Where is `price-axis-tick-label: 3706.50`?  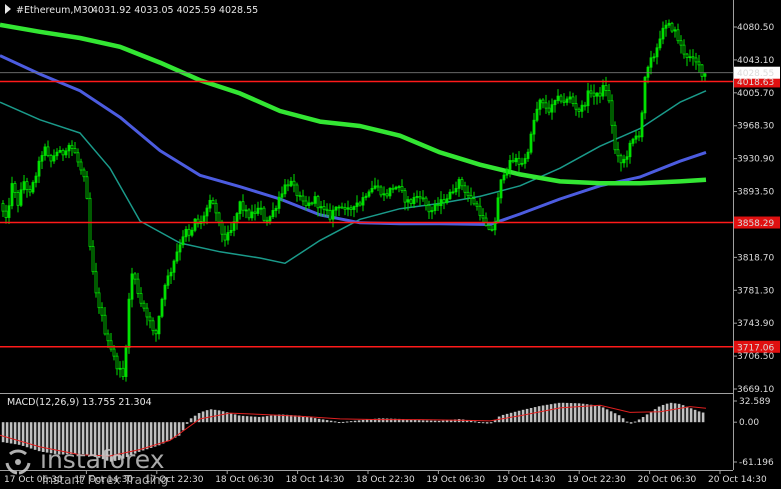
price-axis-tick-label: 3706.50 is located at coordinates (755, 357).